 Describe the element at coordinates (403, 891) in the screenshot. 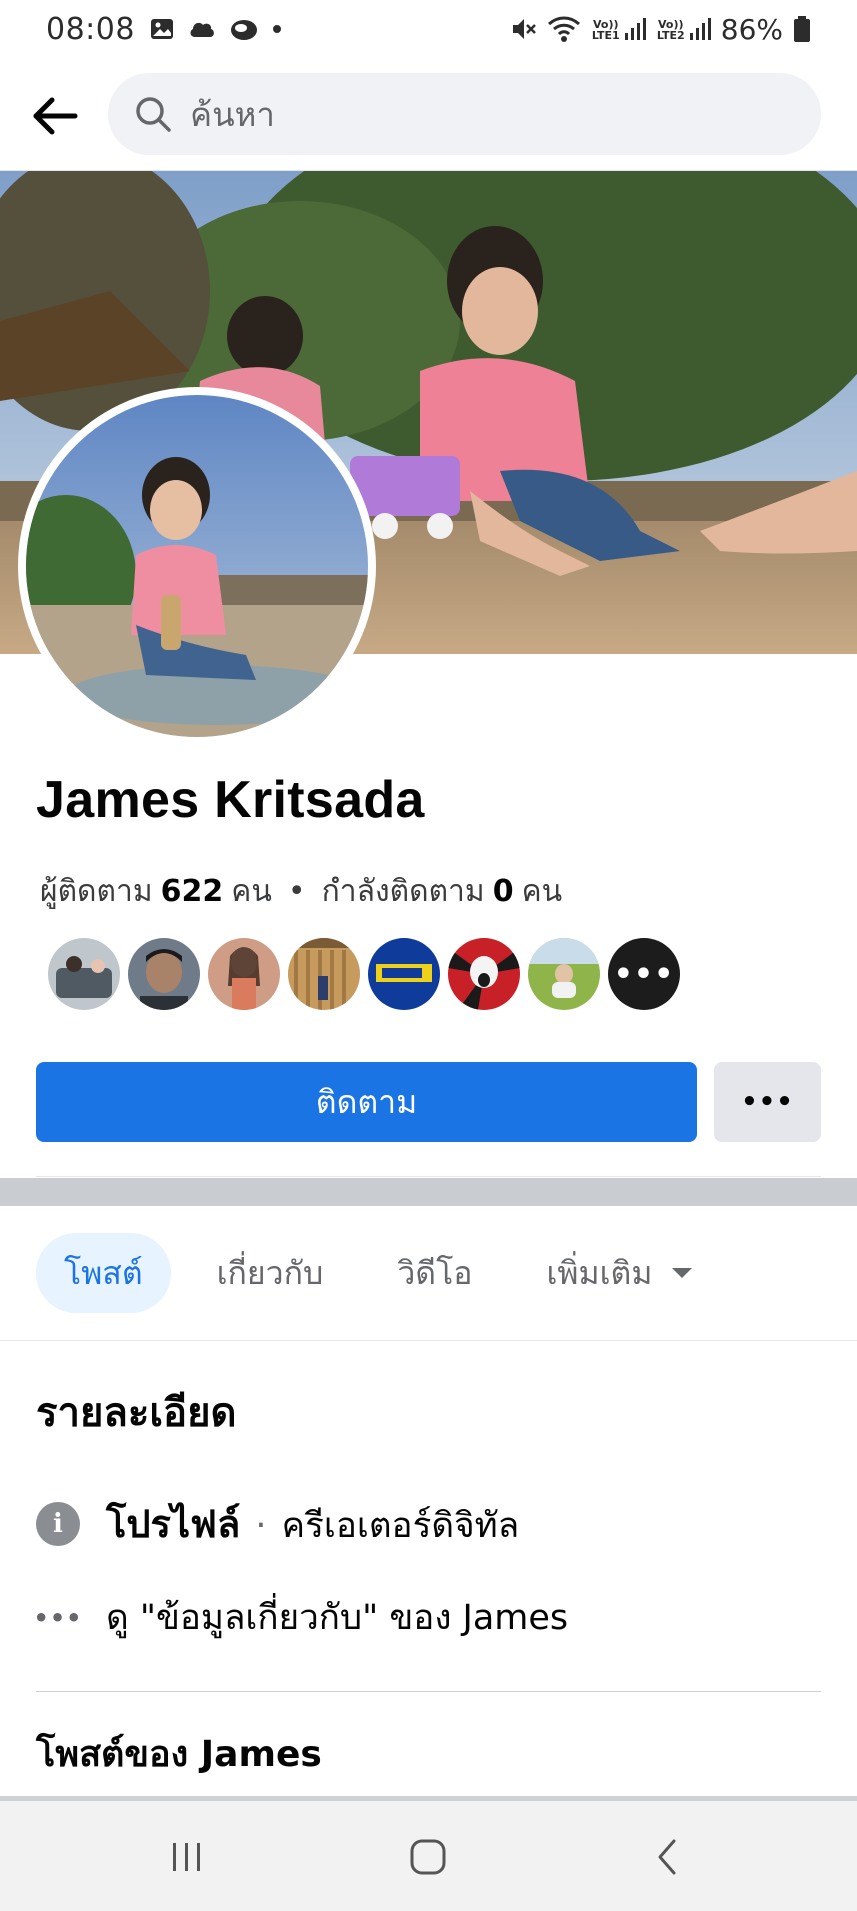

I see `following-label: กำลังติดตาม` at that location.